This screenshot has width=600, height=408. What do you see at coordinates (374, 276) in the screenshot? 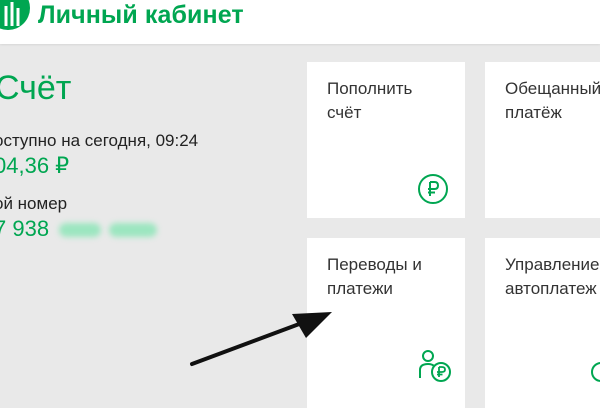
I see `tile-transfers-payments-label: Переводы и платежи` at bounding box center [374, 276].